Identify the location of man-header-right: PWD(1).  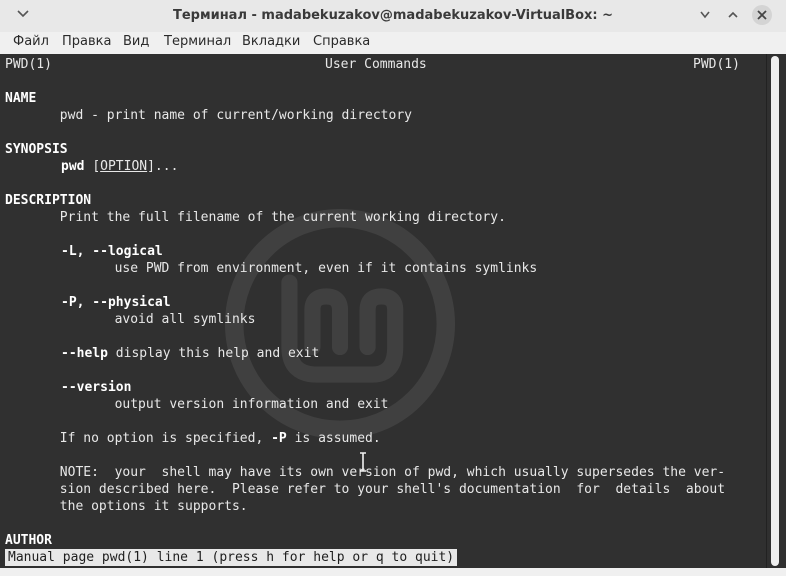
(716, 64).